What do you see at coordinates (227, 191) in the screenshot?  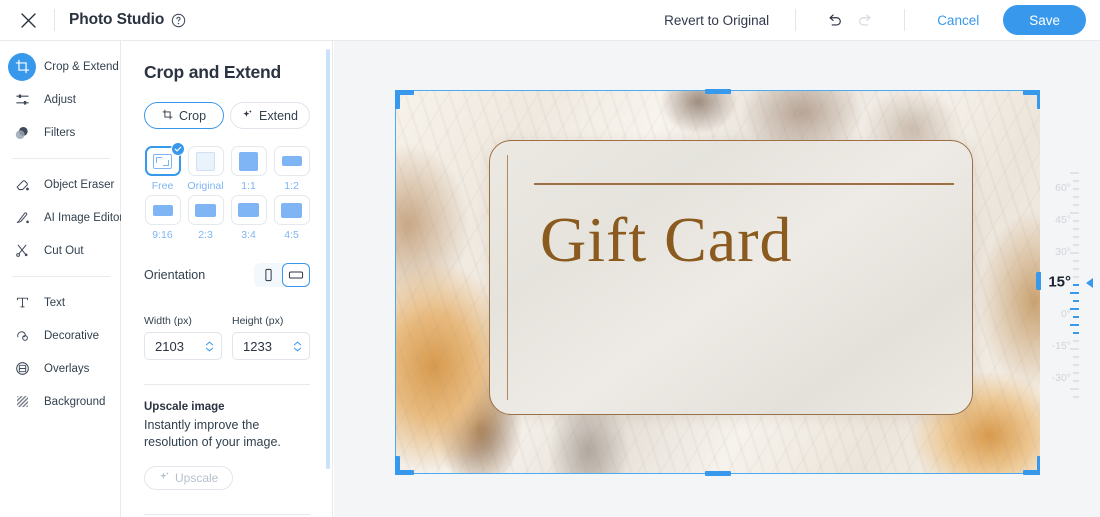 I see `aspect-ratio-grid: Free Original 1:1 1:2 9:16 2:3 3:4 4:5` at bounding box center [227, 191].